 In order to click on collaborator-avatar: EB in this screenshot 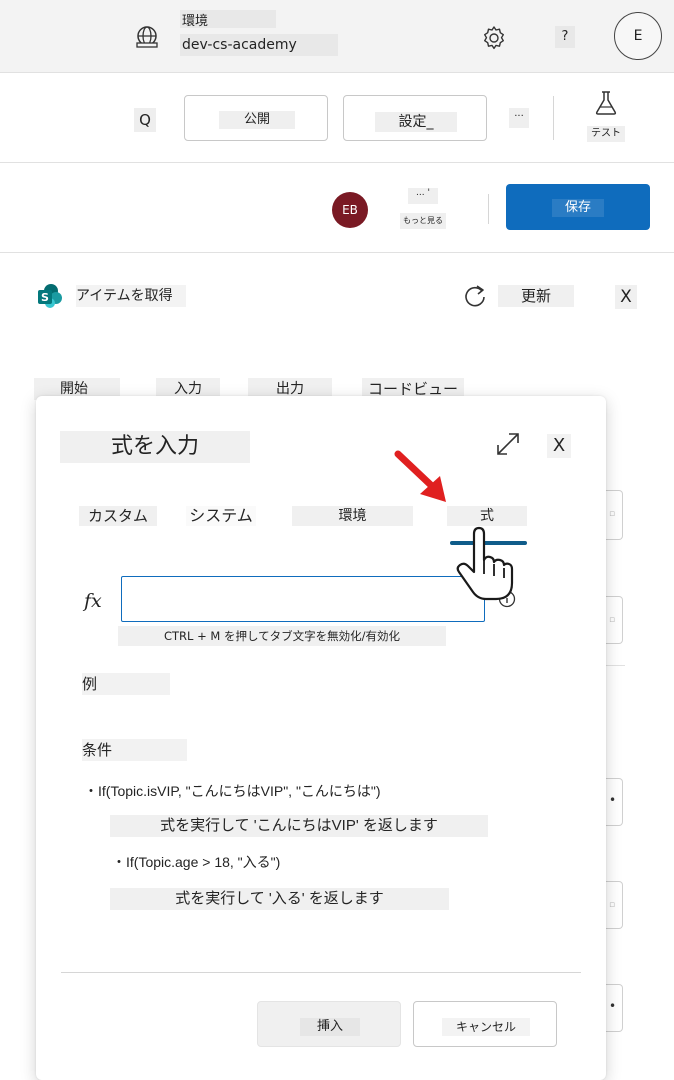, I will do `click(350, 210)`.